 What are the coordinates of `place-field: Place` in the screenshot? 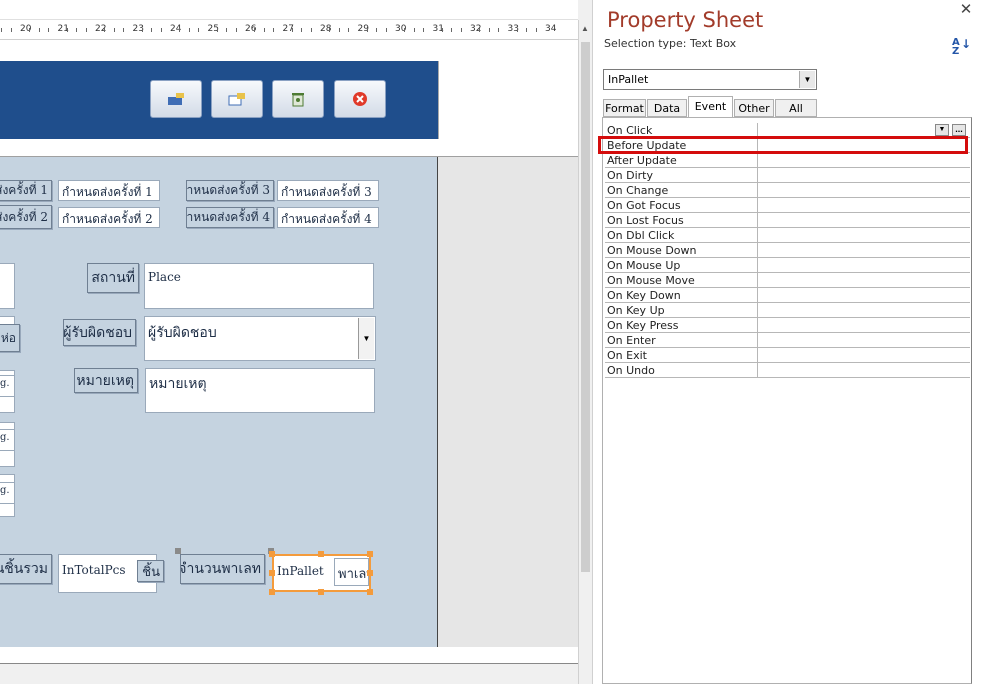 It's located at (259, 286).